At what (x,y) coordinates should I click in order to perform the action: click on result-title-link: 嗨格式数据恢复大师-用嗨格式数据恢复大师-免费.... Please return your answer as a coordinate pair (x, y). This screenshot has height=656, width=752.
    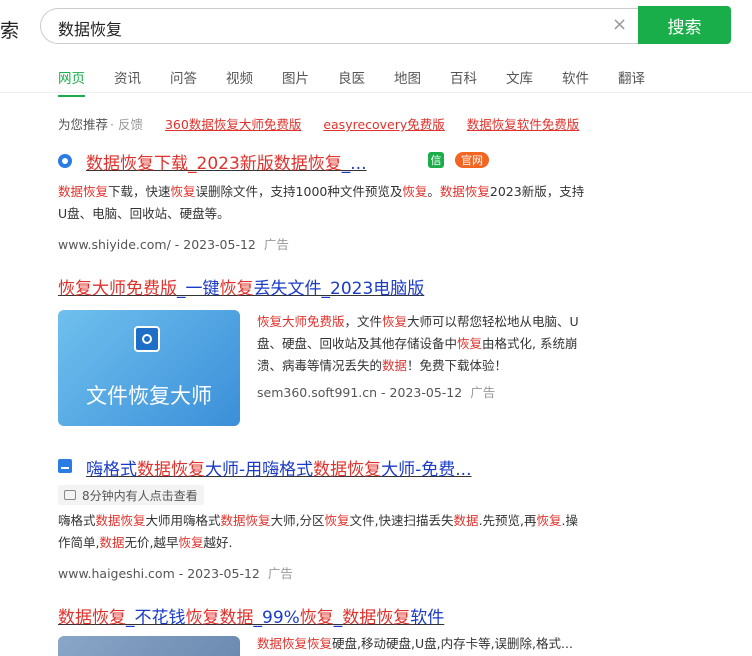
    Looking at the image, I should click on (279, 467).